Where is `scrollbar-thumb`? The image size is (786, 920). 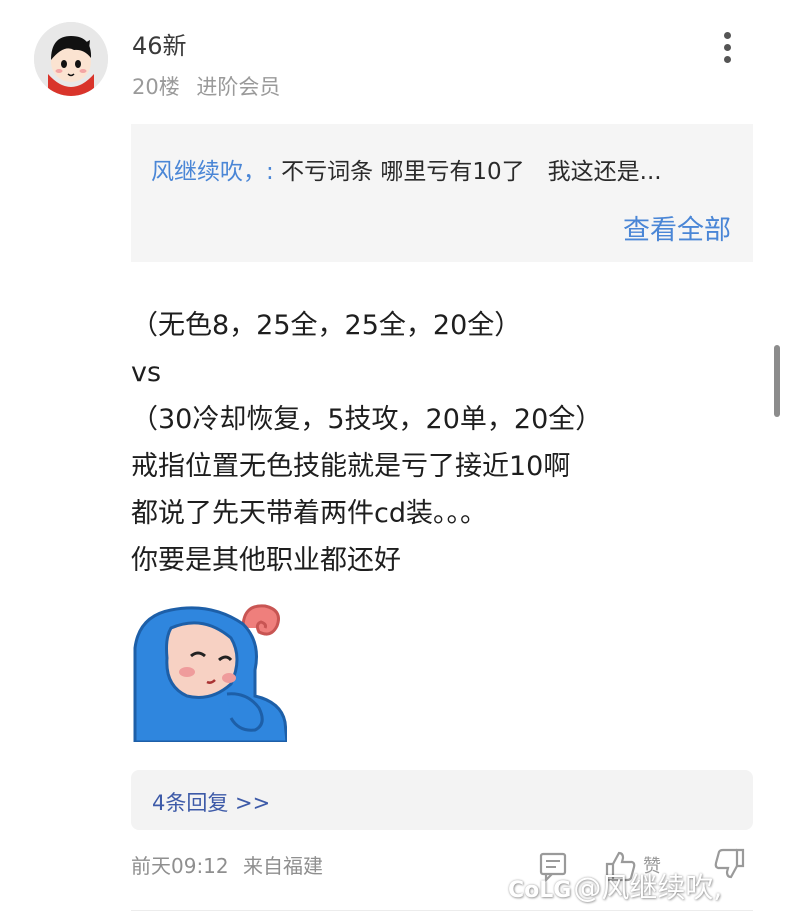
scrollbar-thumb is located at coordinates (777, 381).